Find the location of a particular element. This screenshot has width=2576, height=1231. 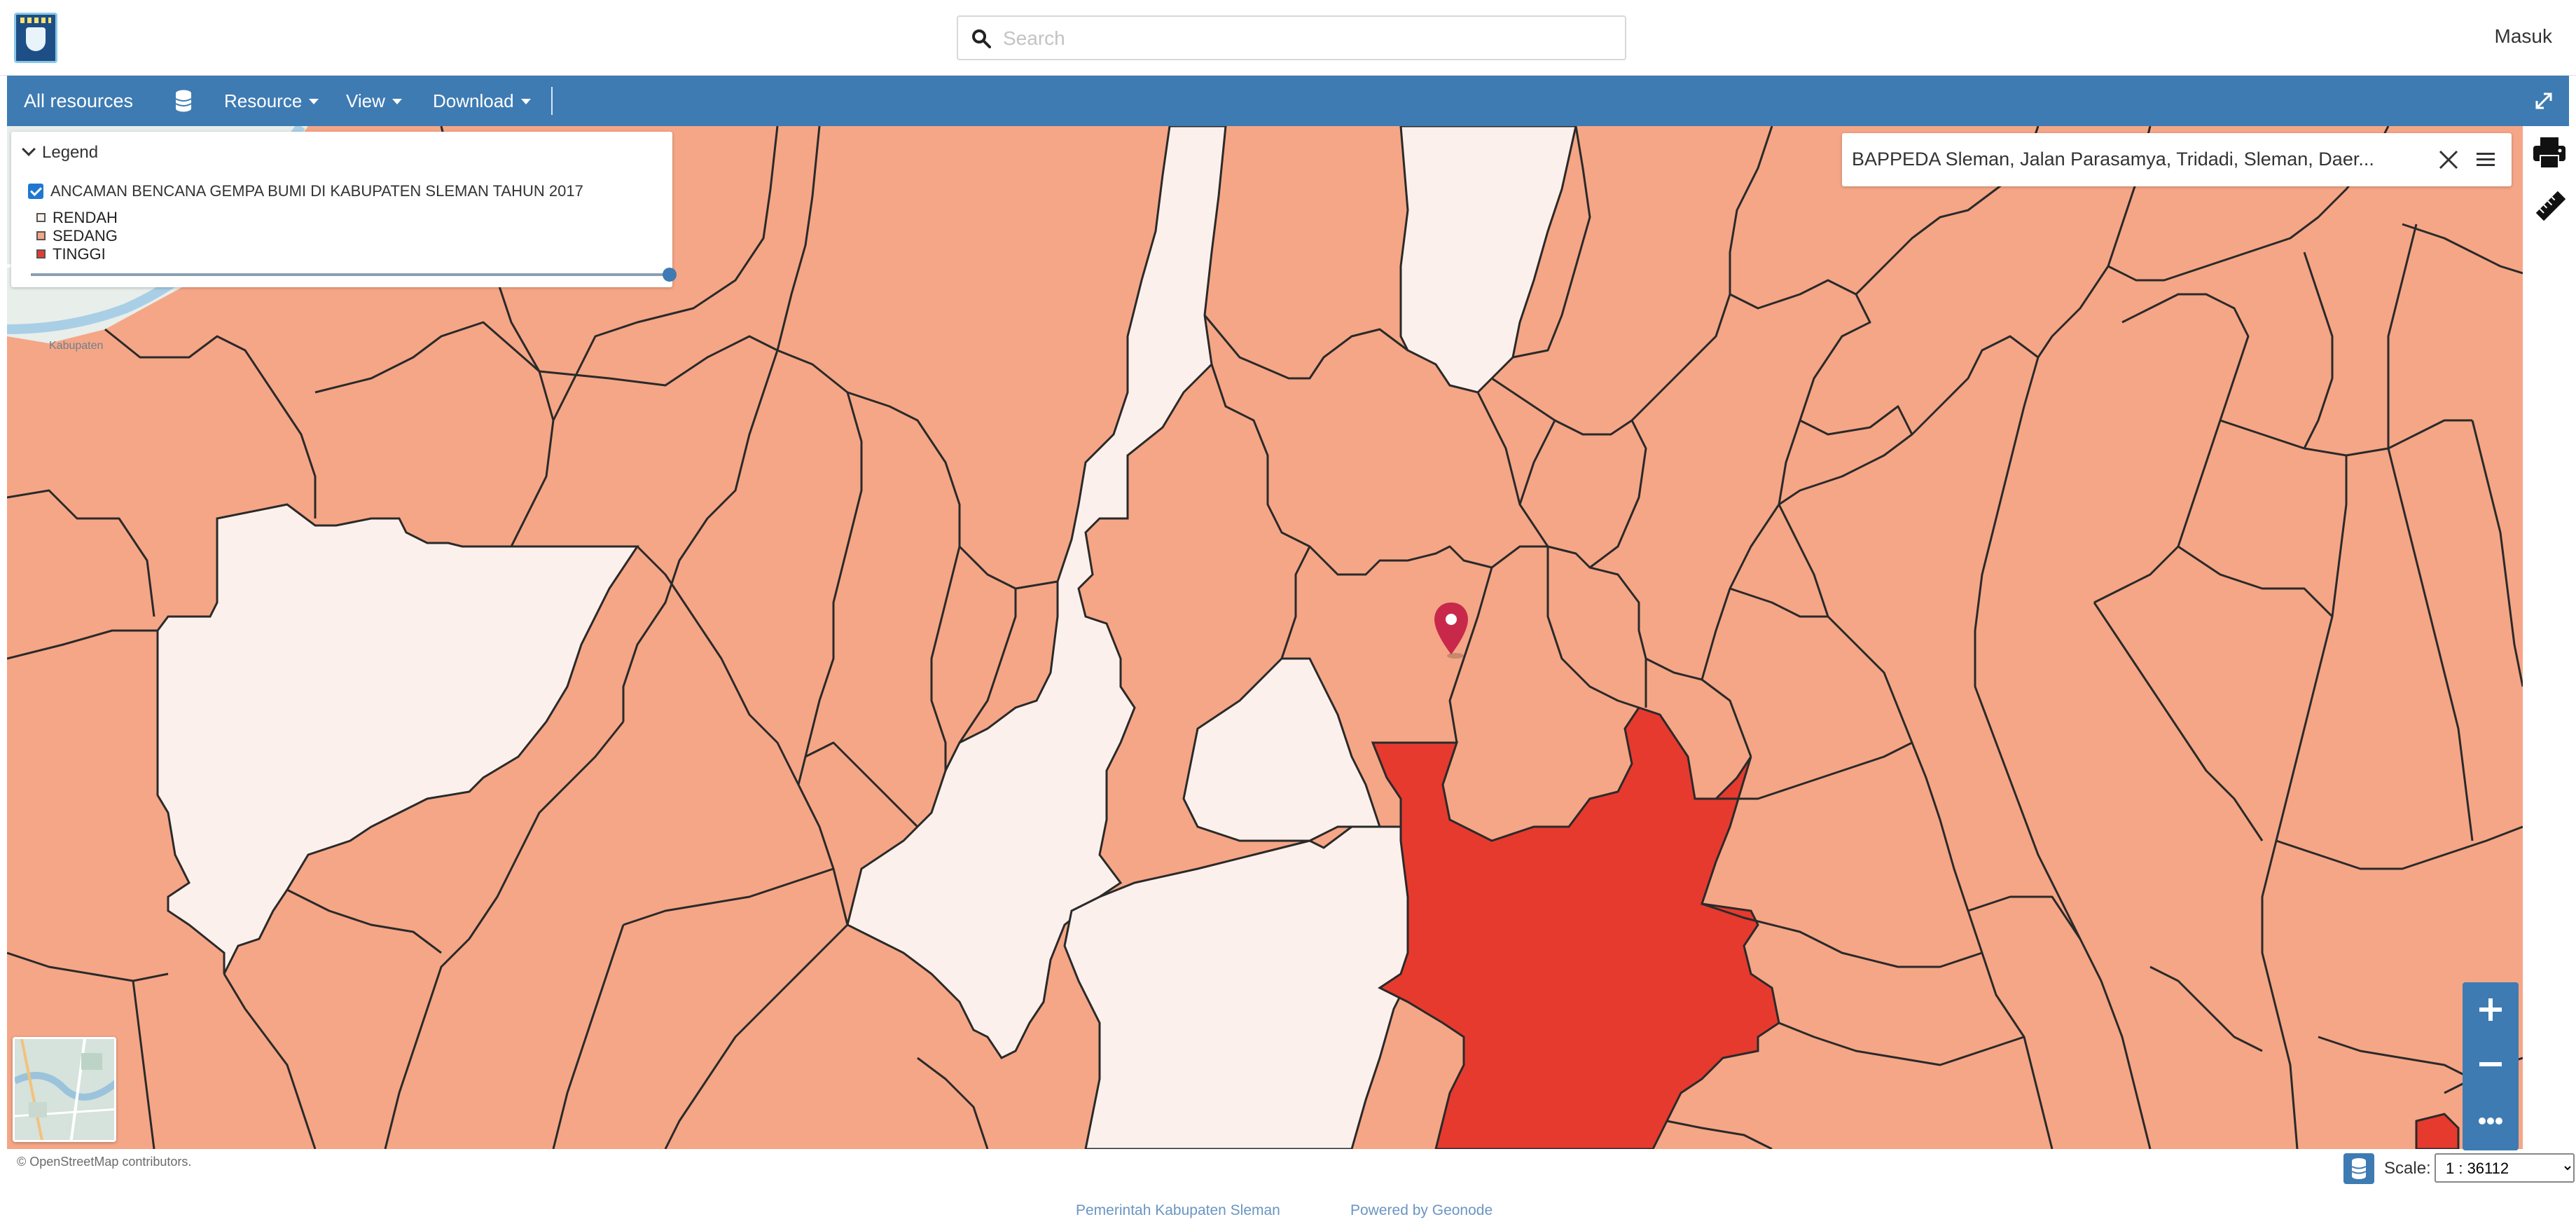

footer-link-geonode: Powered by Geonode is located at coordinates (1421, 1210).